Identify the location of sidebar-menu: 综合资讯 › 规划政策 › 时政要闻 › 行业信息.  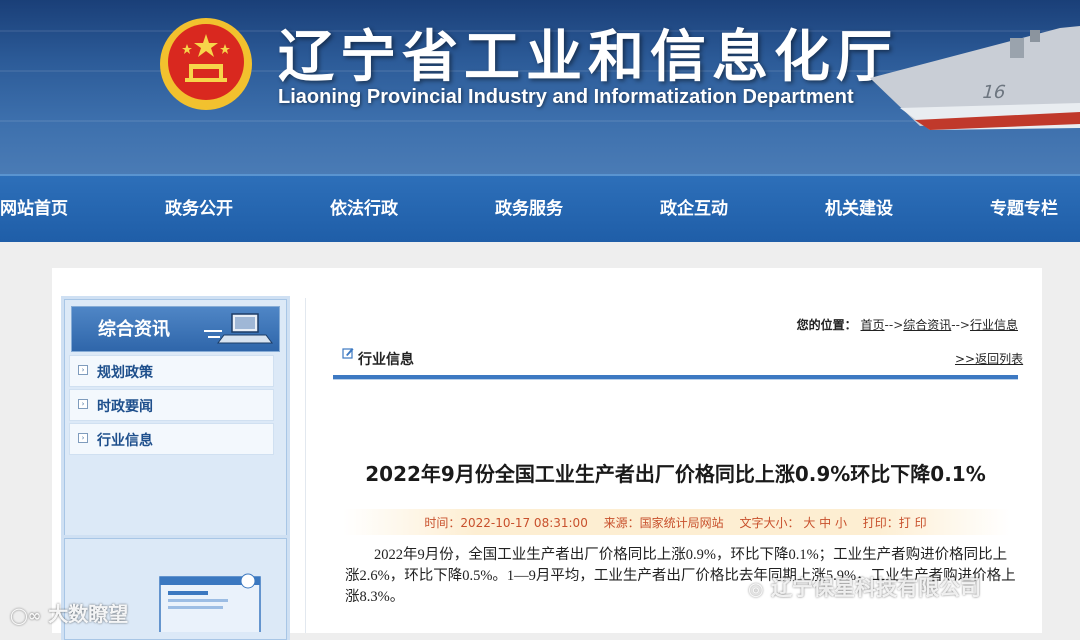
(175, 420).